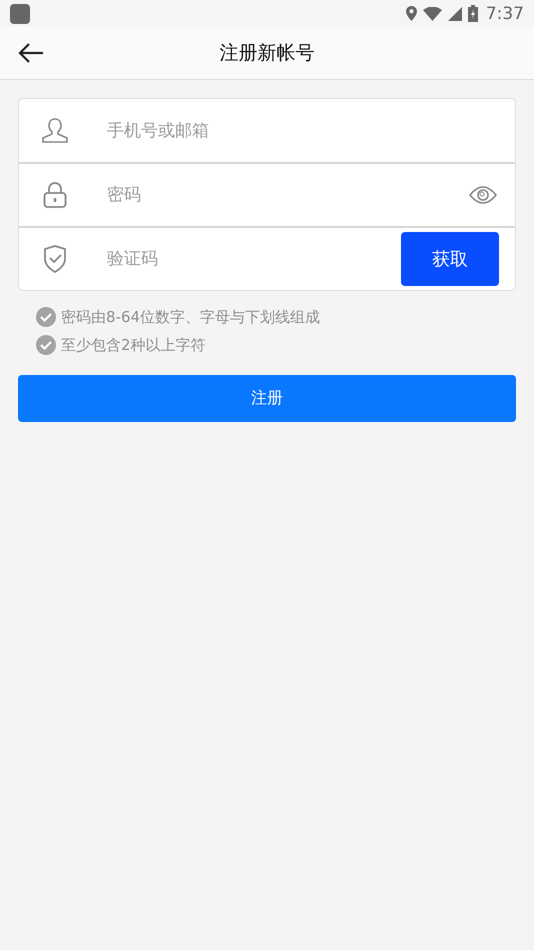 The image size is (534, 950). Describe the element at coordinates (303, 130) in the screenshot. I see `account-field: 手机号或邮箱` at that location.